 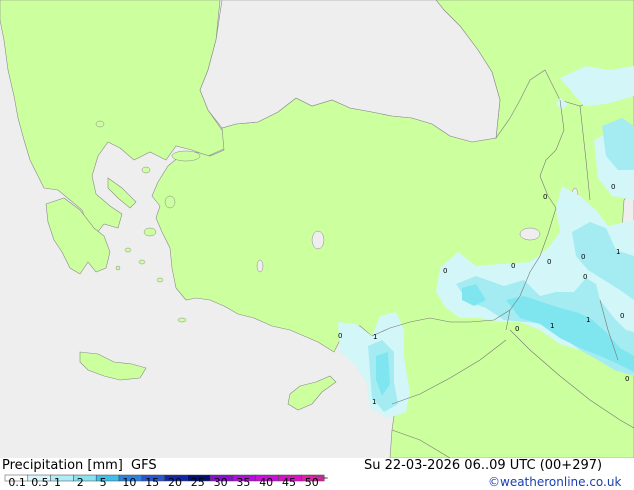 What do you see at coordinates (17, 482) in the screenshot?
I see `color-scale-tick: 0.1` at bounding box center [17, 482].